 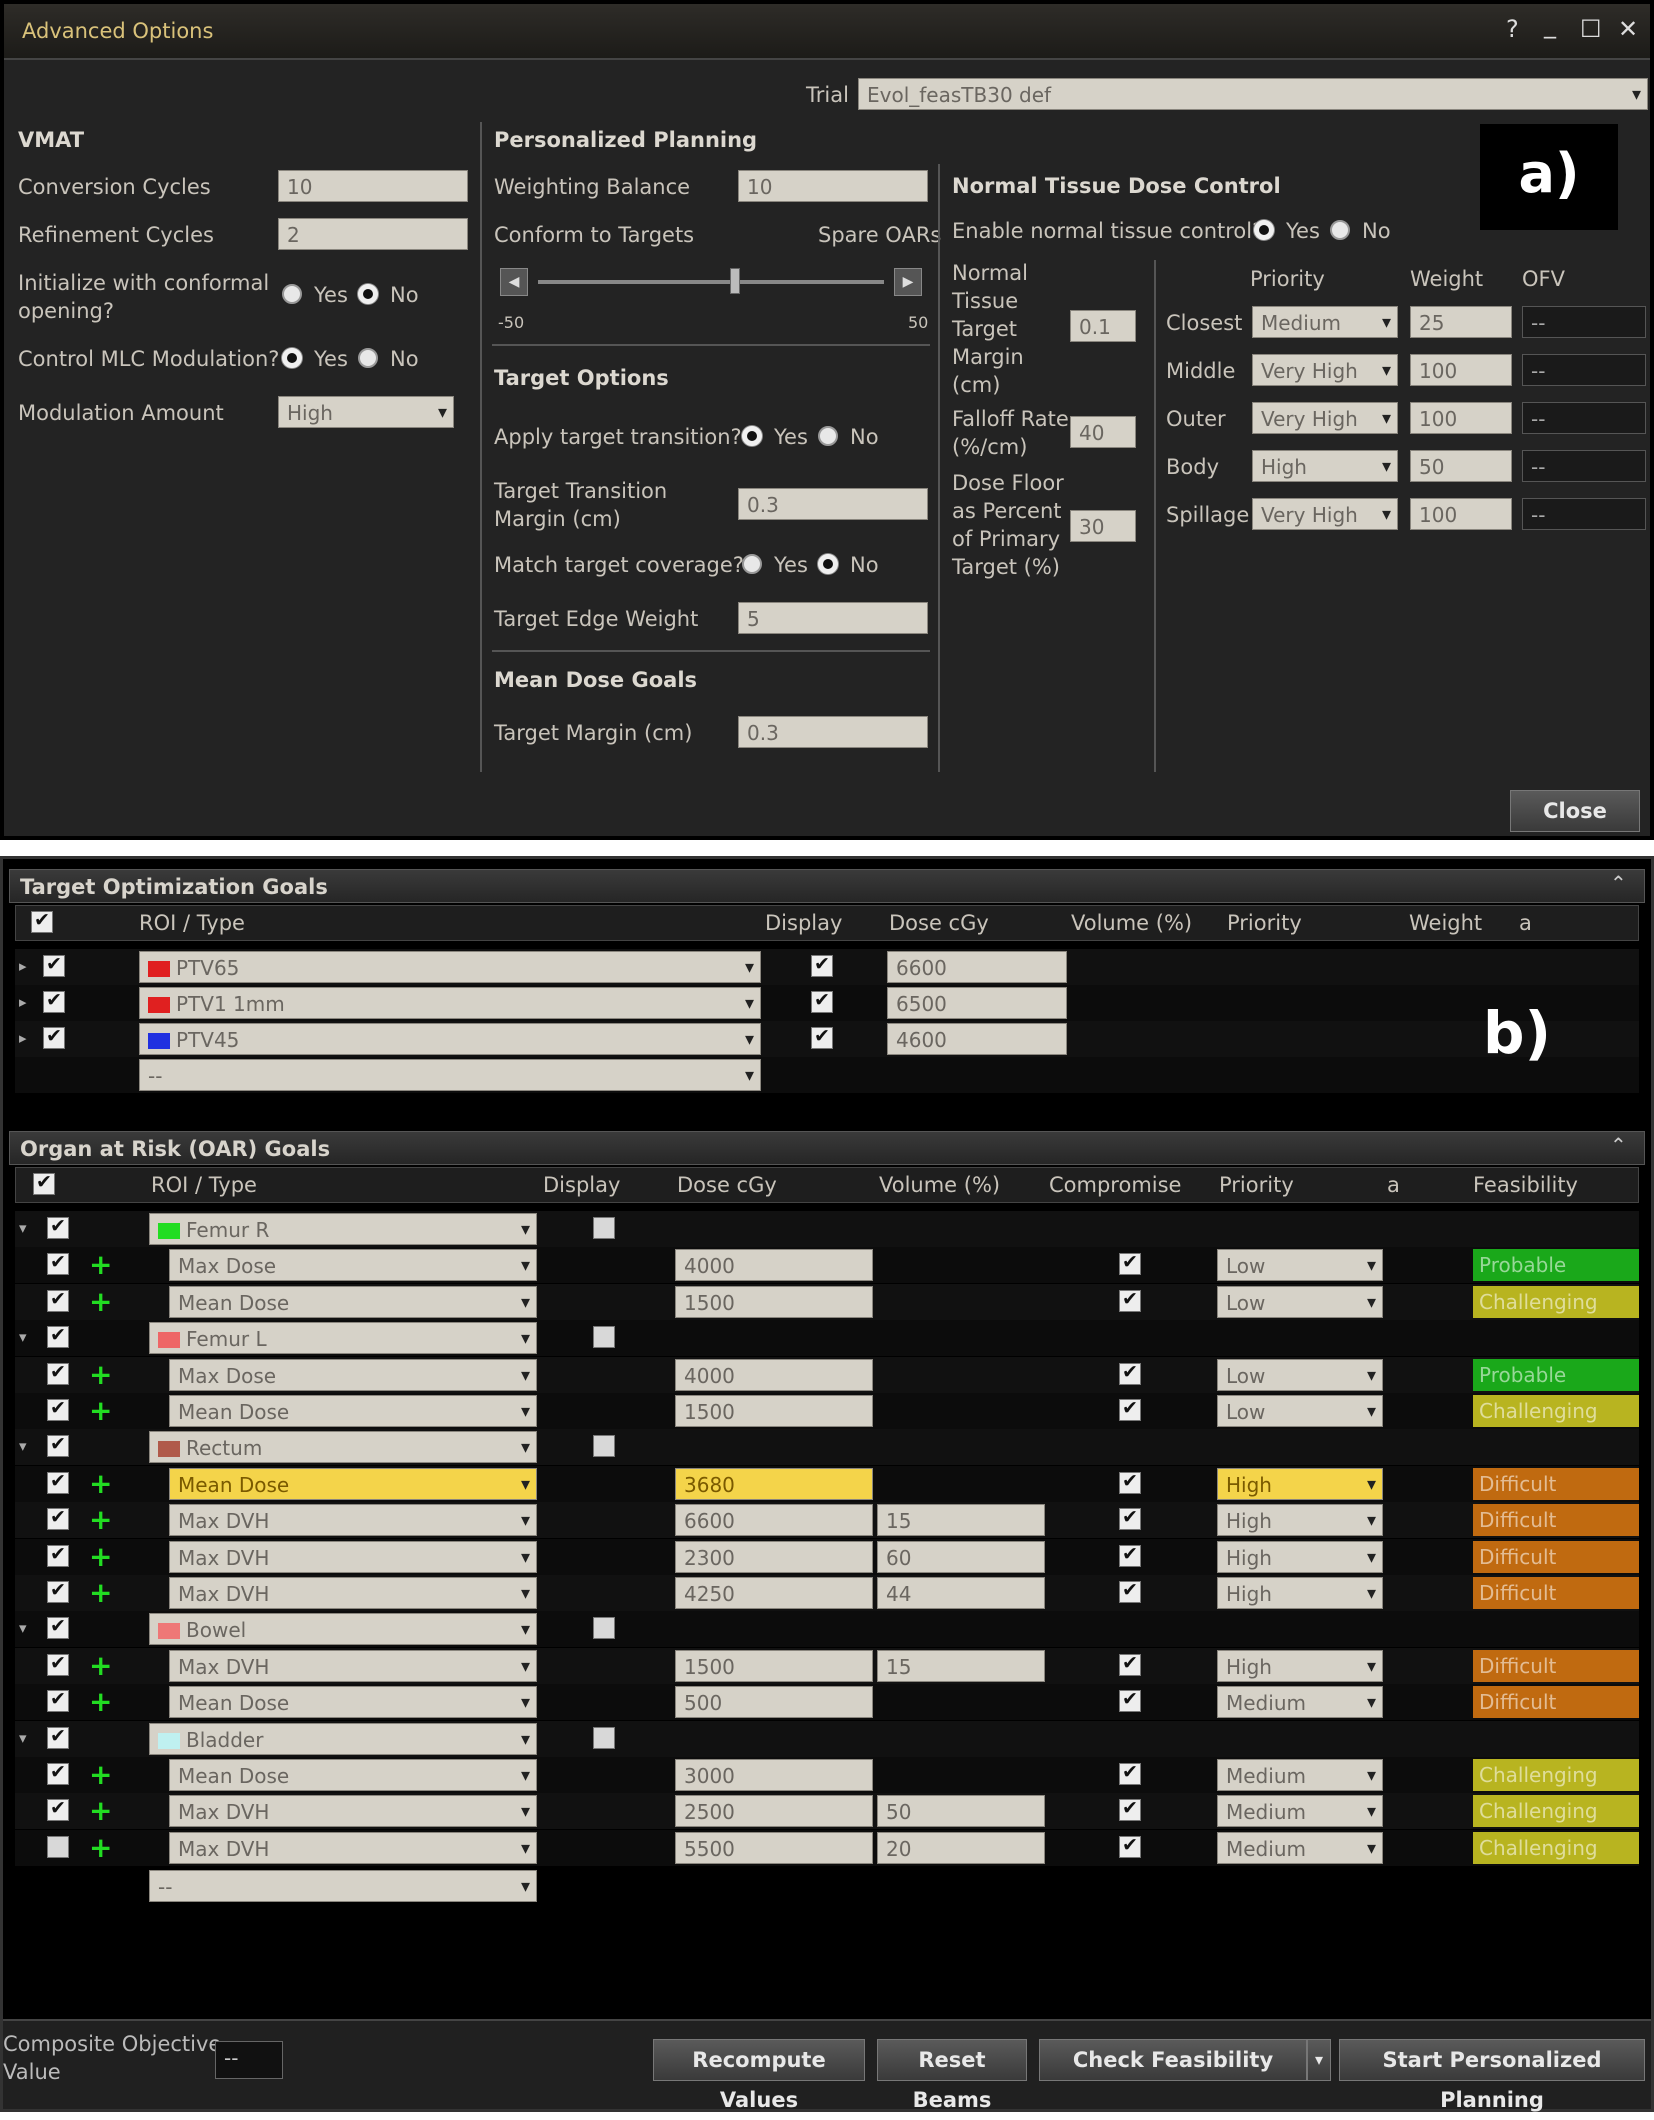 What do you see at coordinates (23, 1038) in the screenshot?
I see `expand-arrow-icon: ▸` at bounding box center [23, 1038].